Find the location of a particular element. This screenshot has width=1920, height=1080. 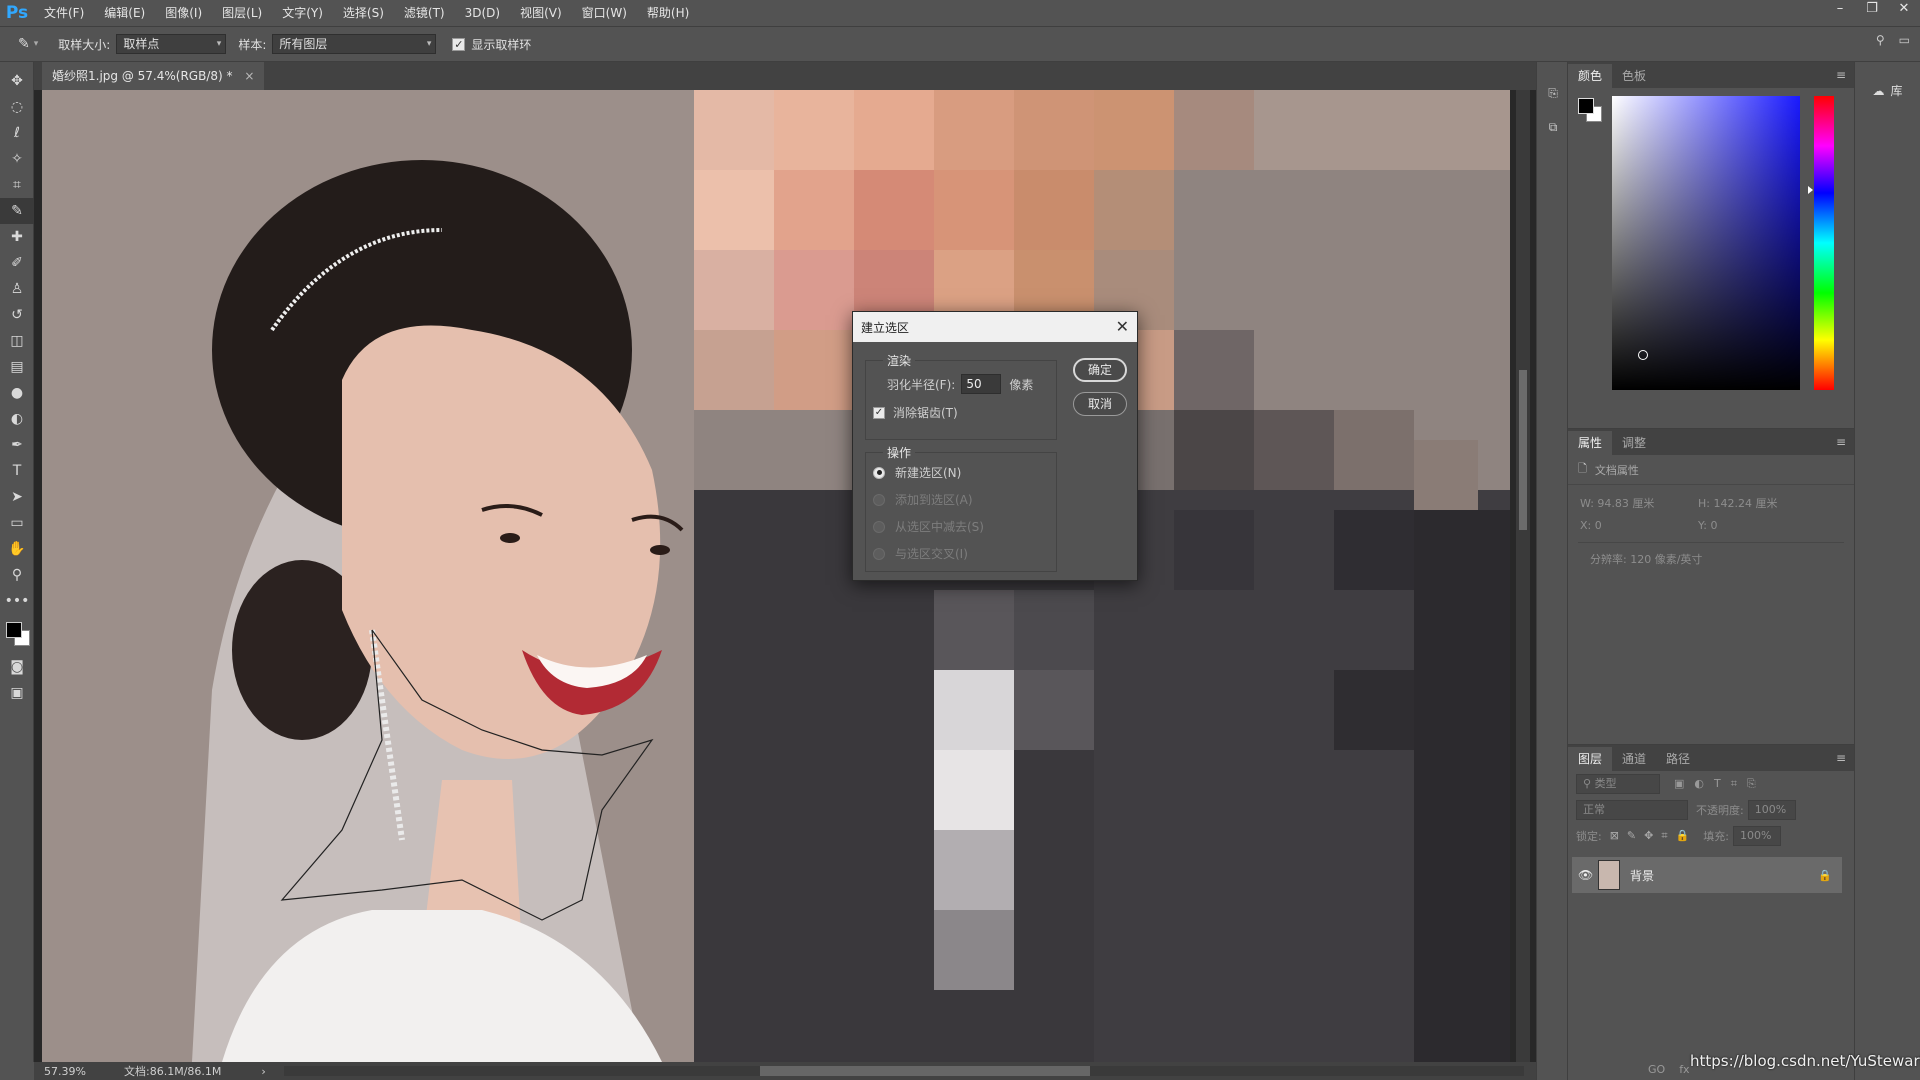

show-ring-checkbox: ✓ is located at coordinates (459, 44).